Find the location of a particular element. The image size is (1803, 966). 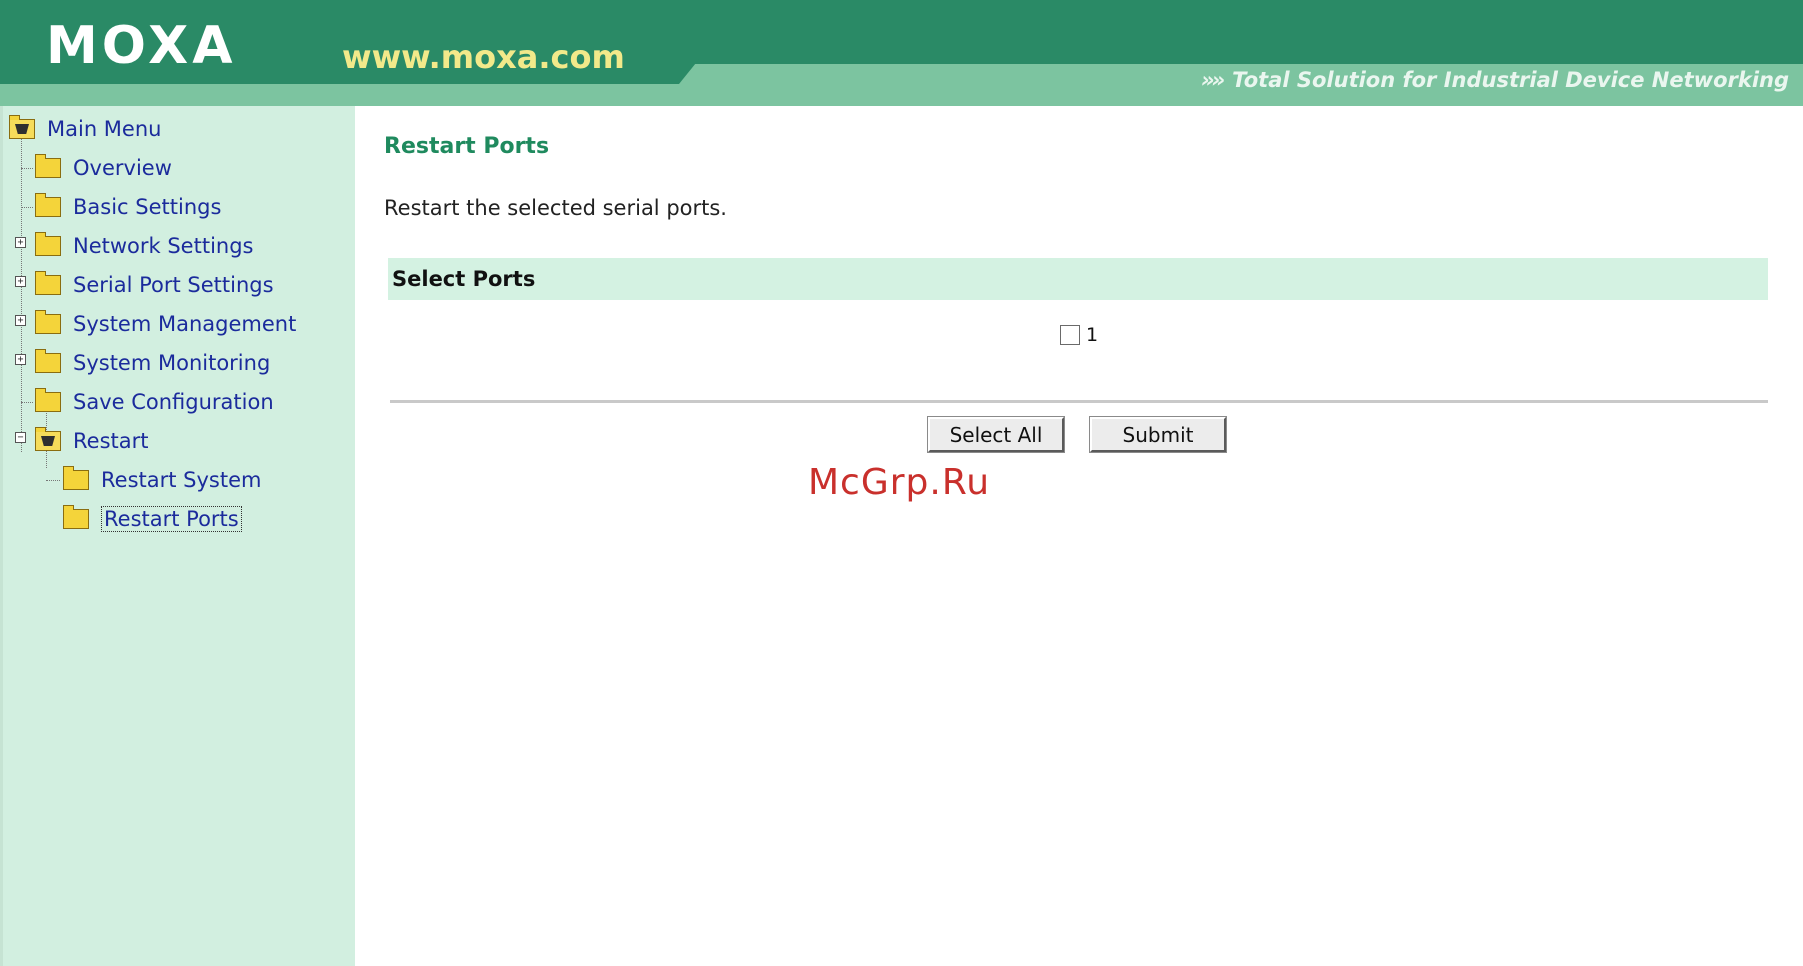

tree-item-label: Restart System is located at coordinates (181, 480).